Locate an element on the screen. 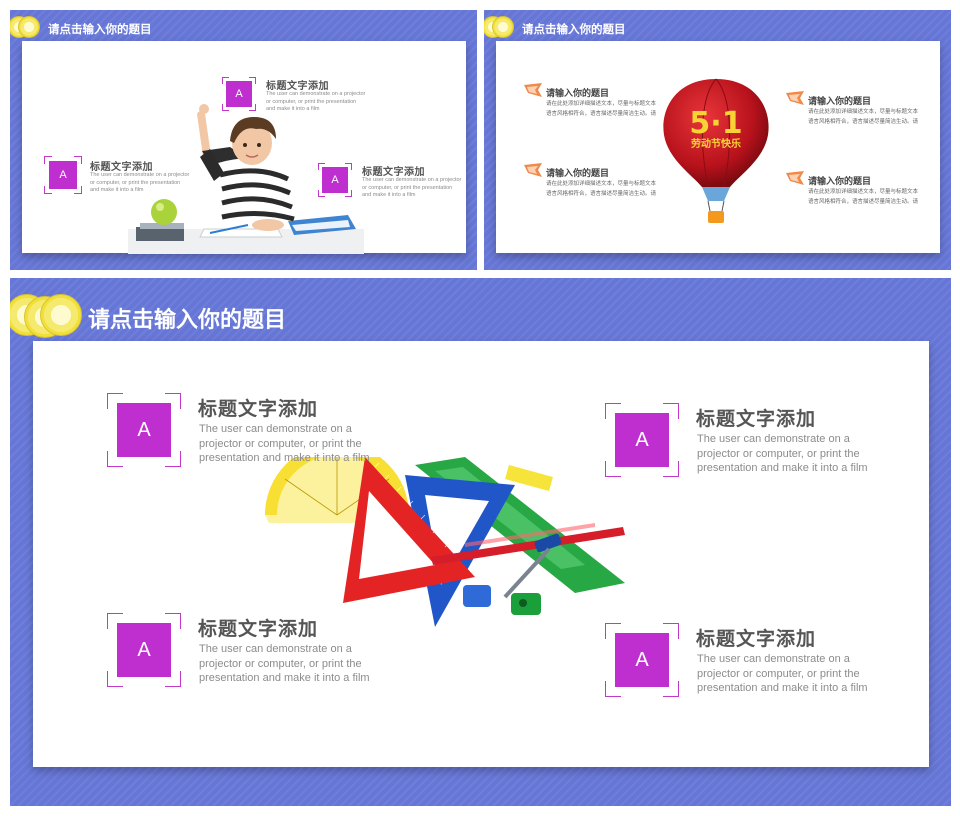 Image resolution: width=960 pixels, height=816 pixels. balloon-illustration: 5·1 劳动节快乐 is located at coordinates (716, 150).